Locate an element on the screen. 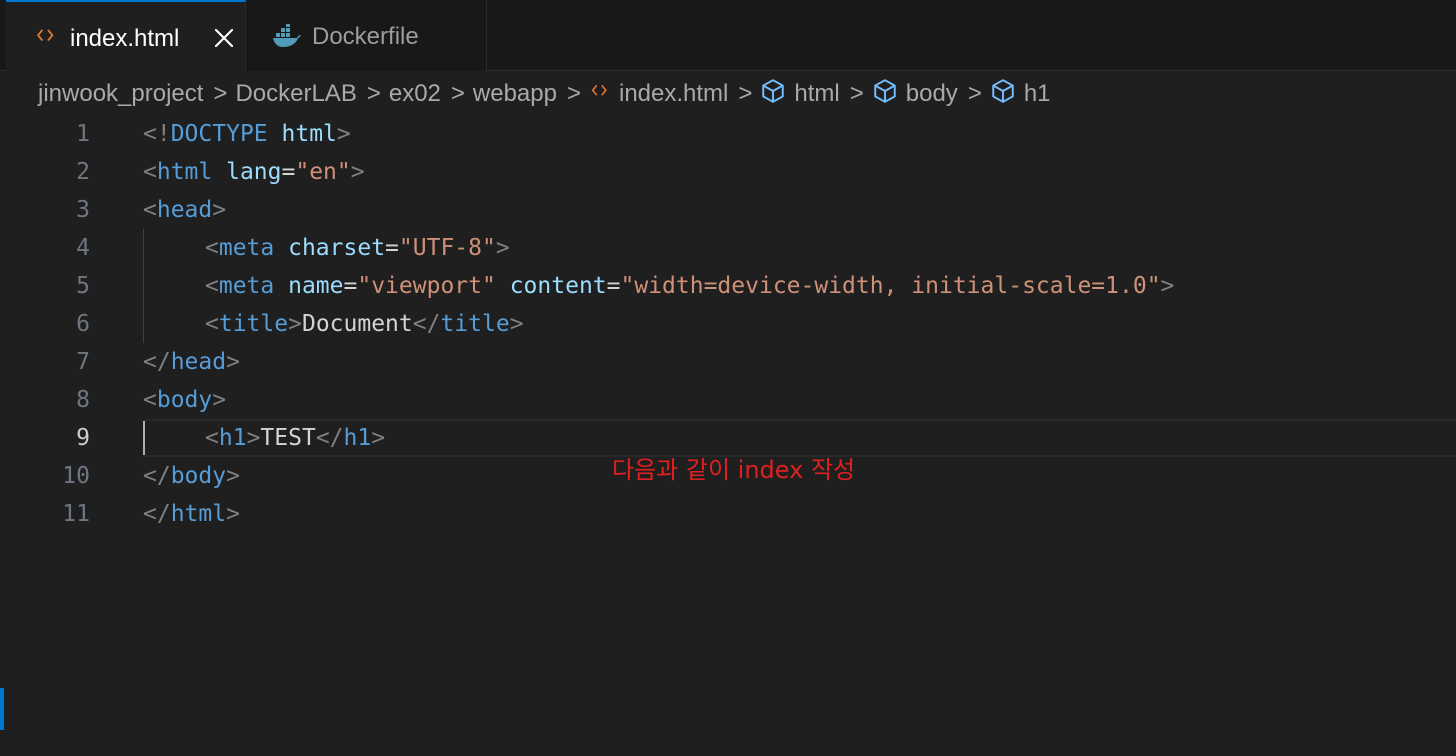  line-number: 9 is located at coordinates (83, 438).